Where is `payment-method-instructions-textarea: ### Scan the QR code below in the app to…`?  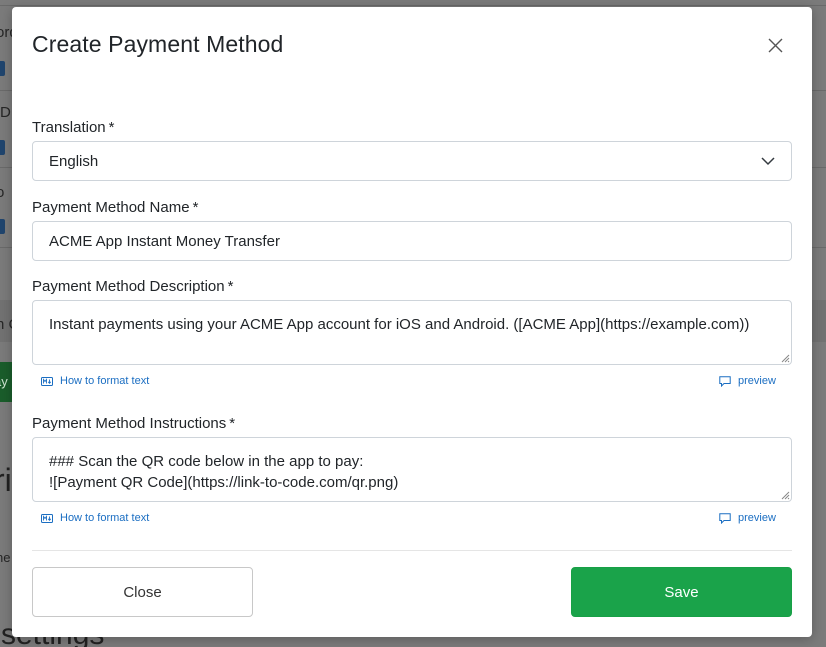 payment-method-instructions-textarea: ### Scan the QR code below in the app to… is located at coordinates (412, 469).